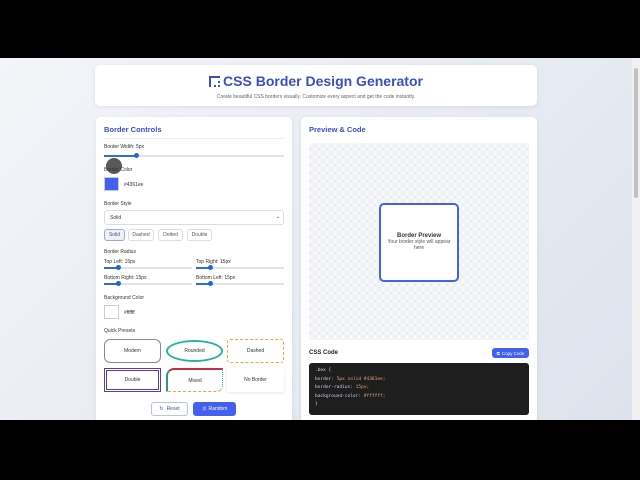 The height and width of the screenshot is (480, 640). What do you see at coordinates (510, 353) in the screenshot?
I see `copy-code-button: ⧉ Copy Code` at bounding box center [510, 353].